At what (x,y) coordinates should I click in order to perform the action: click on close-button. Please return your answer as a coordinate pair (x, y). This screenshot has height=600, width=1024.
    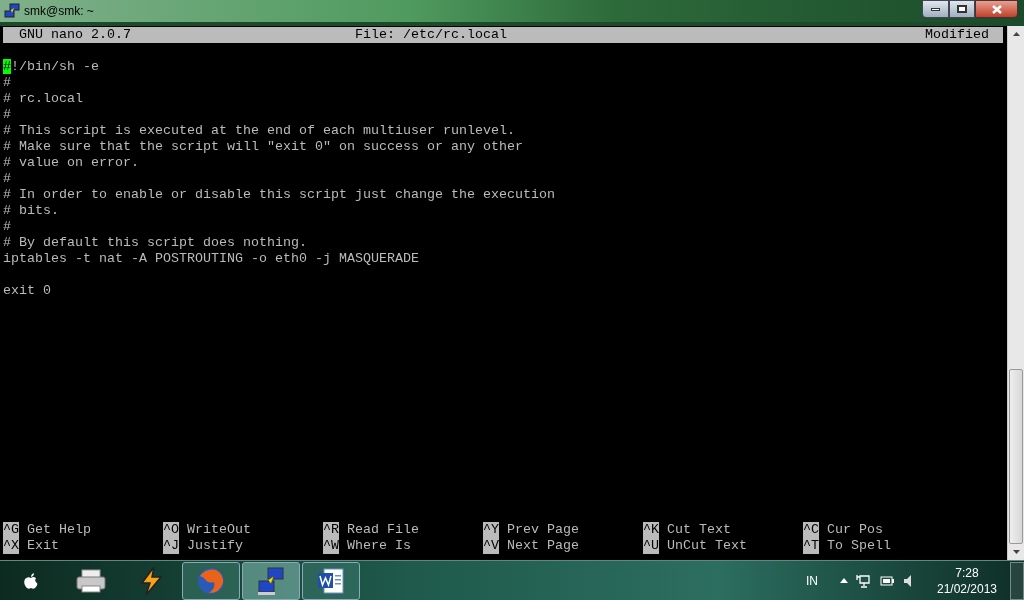
    Looking at the image, I should click on (996, 9).